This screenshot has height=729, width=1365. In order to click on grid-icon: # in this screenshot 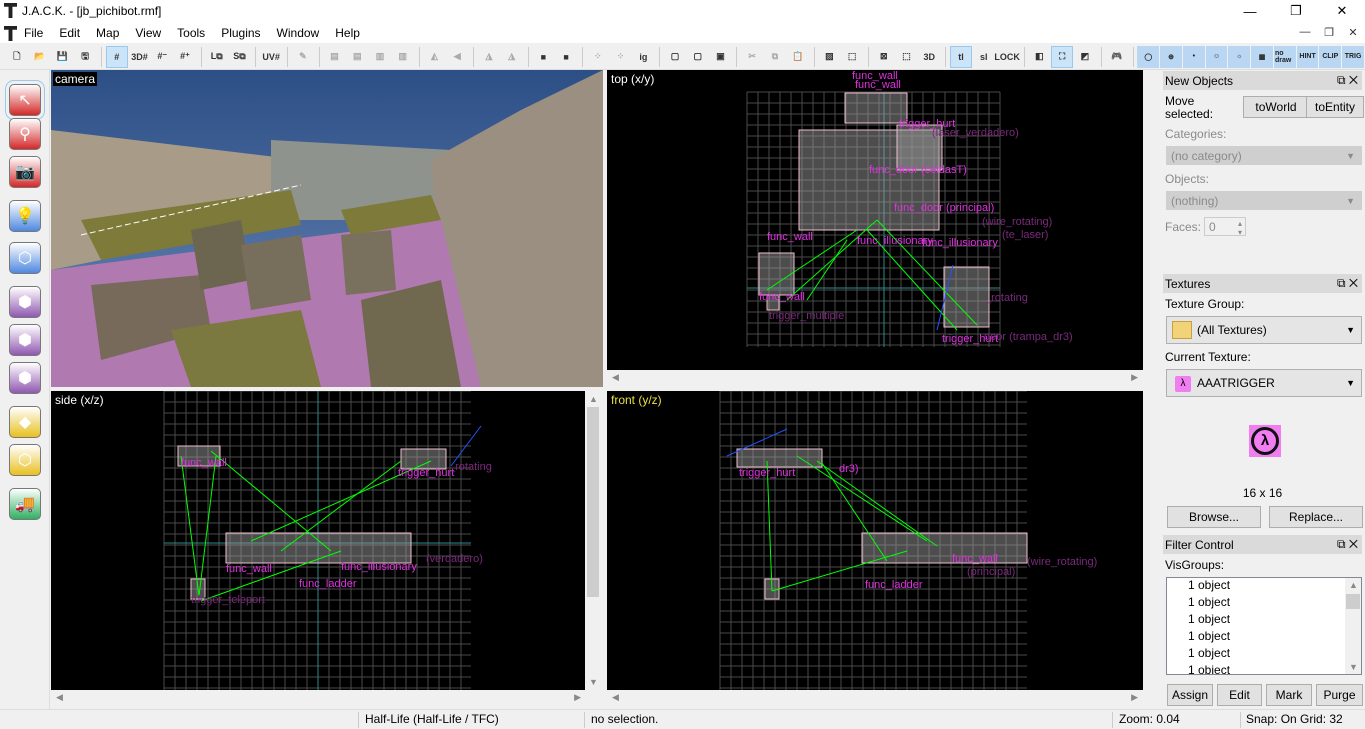, I will do `click(116, 56)`.